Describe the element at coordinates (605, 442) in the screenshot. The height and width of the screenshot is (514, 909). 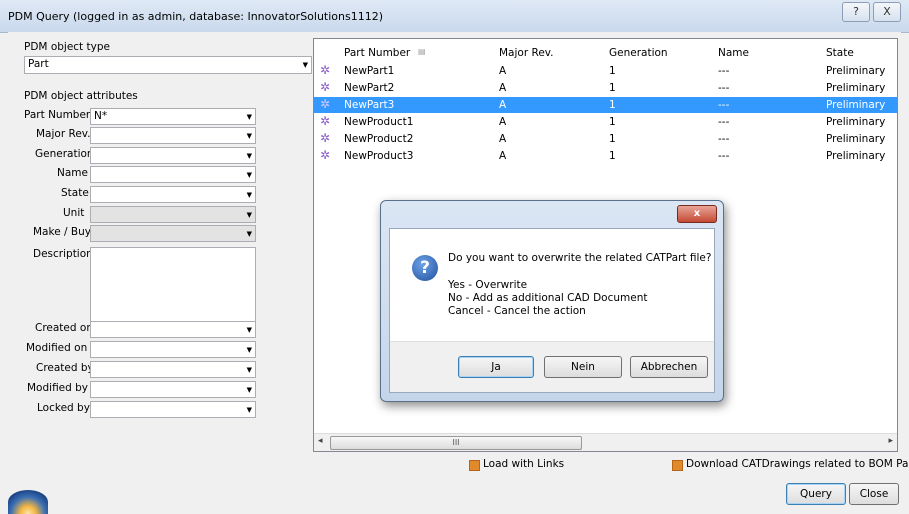
I see `horizontal-scrollbar: ◂ III ▸` at that location.